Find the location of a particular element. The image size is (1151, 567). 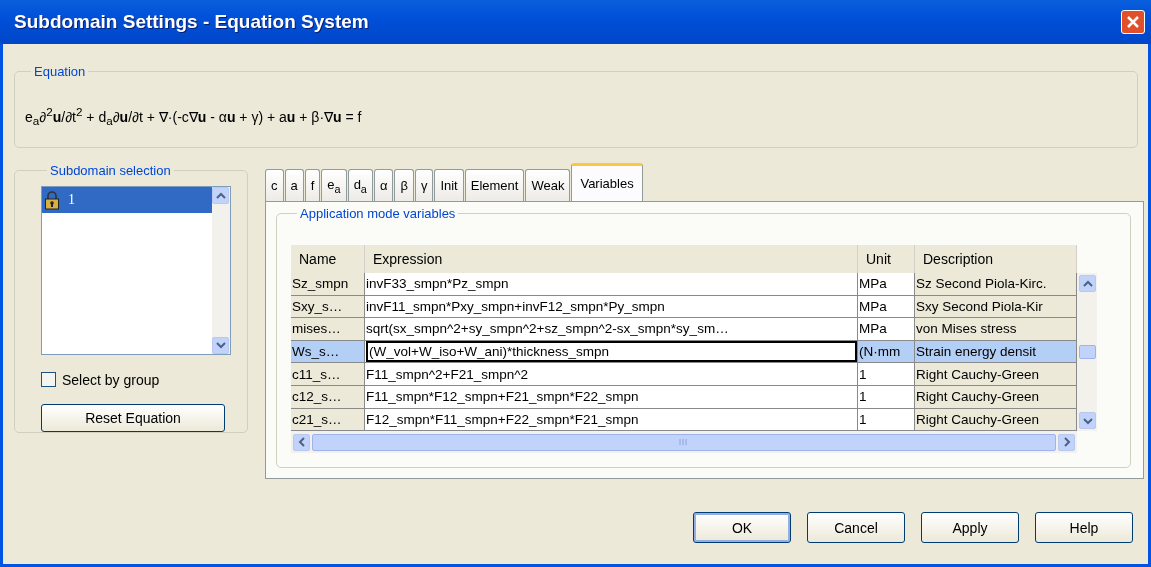

horizontal-scrollbar is located at coordinates (684, 442).